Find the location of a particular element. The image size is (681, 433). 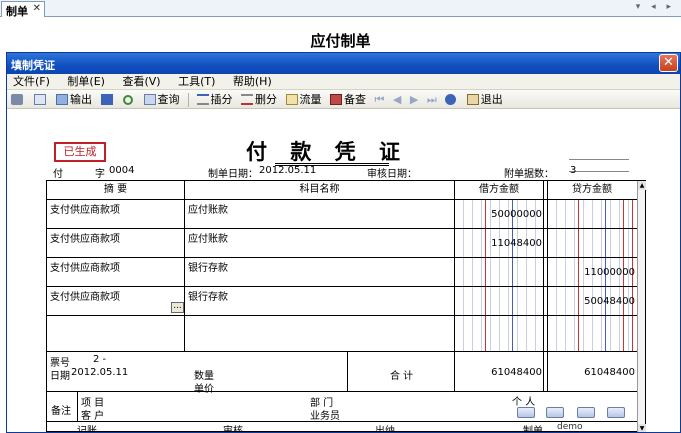

date-label: 日期 is located at coordinates (60, 376).